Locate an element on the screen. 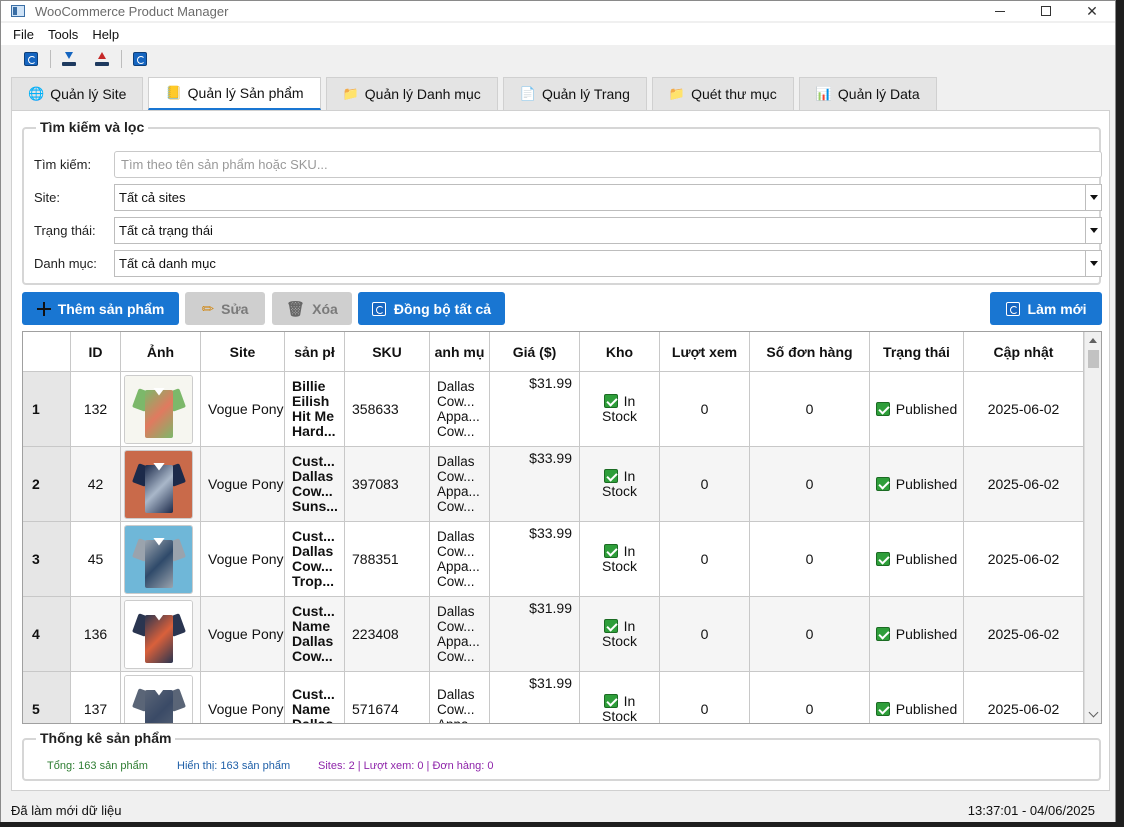 Image resolution: width=1124 pixels, height=827 pixels. column-header: Giá ($) is located at coordinates (535, 352).